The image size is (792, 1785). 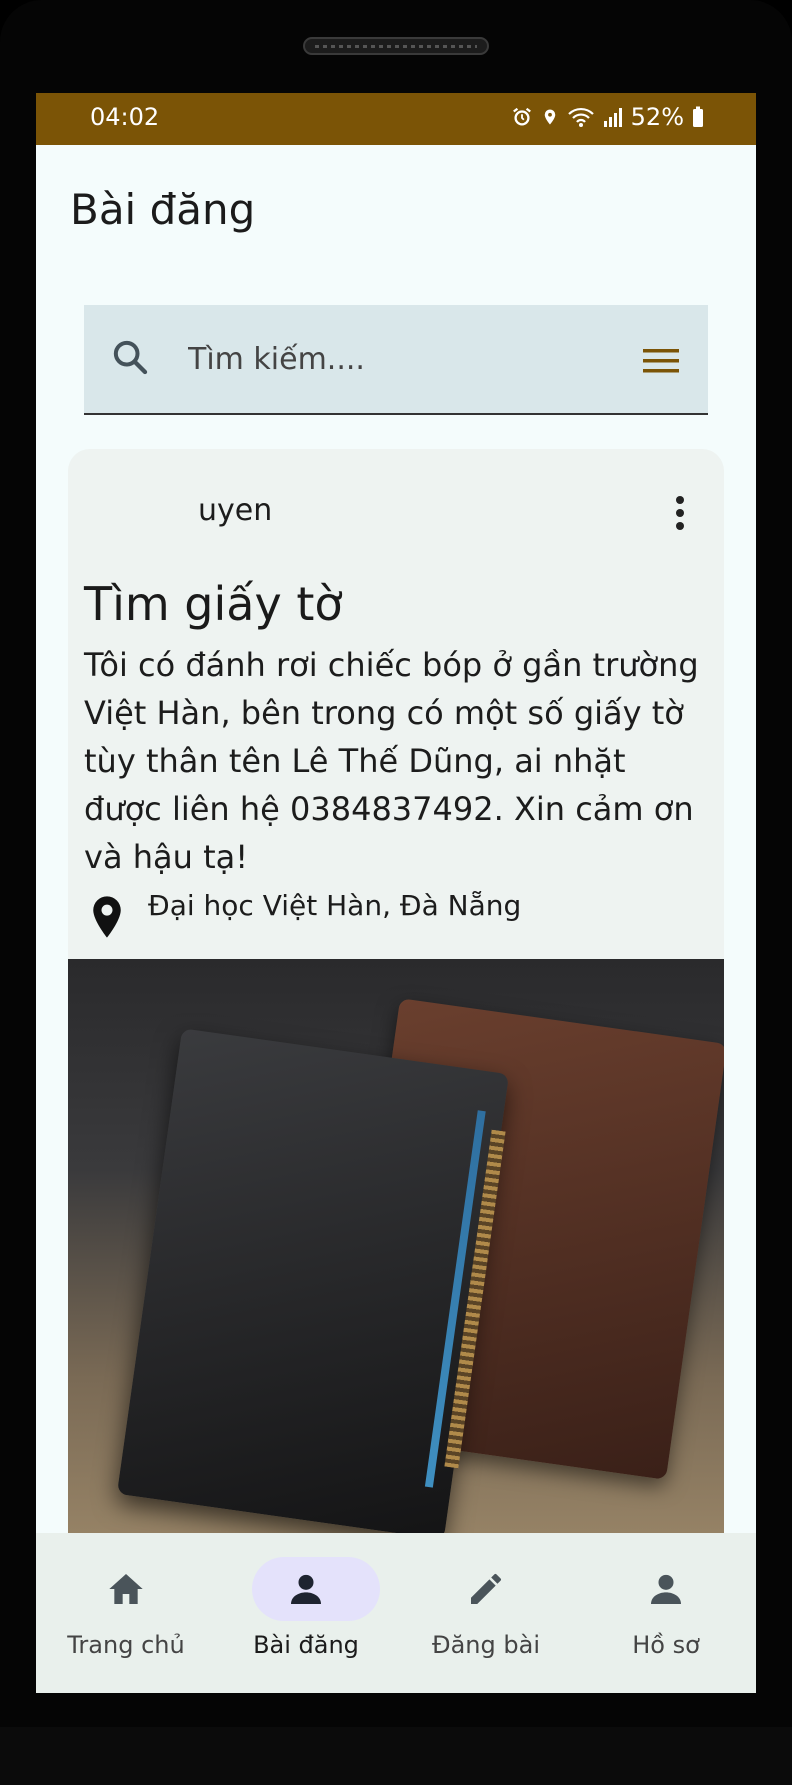 I want to click on pencil-icon, so click(x=486, y=1588).